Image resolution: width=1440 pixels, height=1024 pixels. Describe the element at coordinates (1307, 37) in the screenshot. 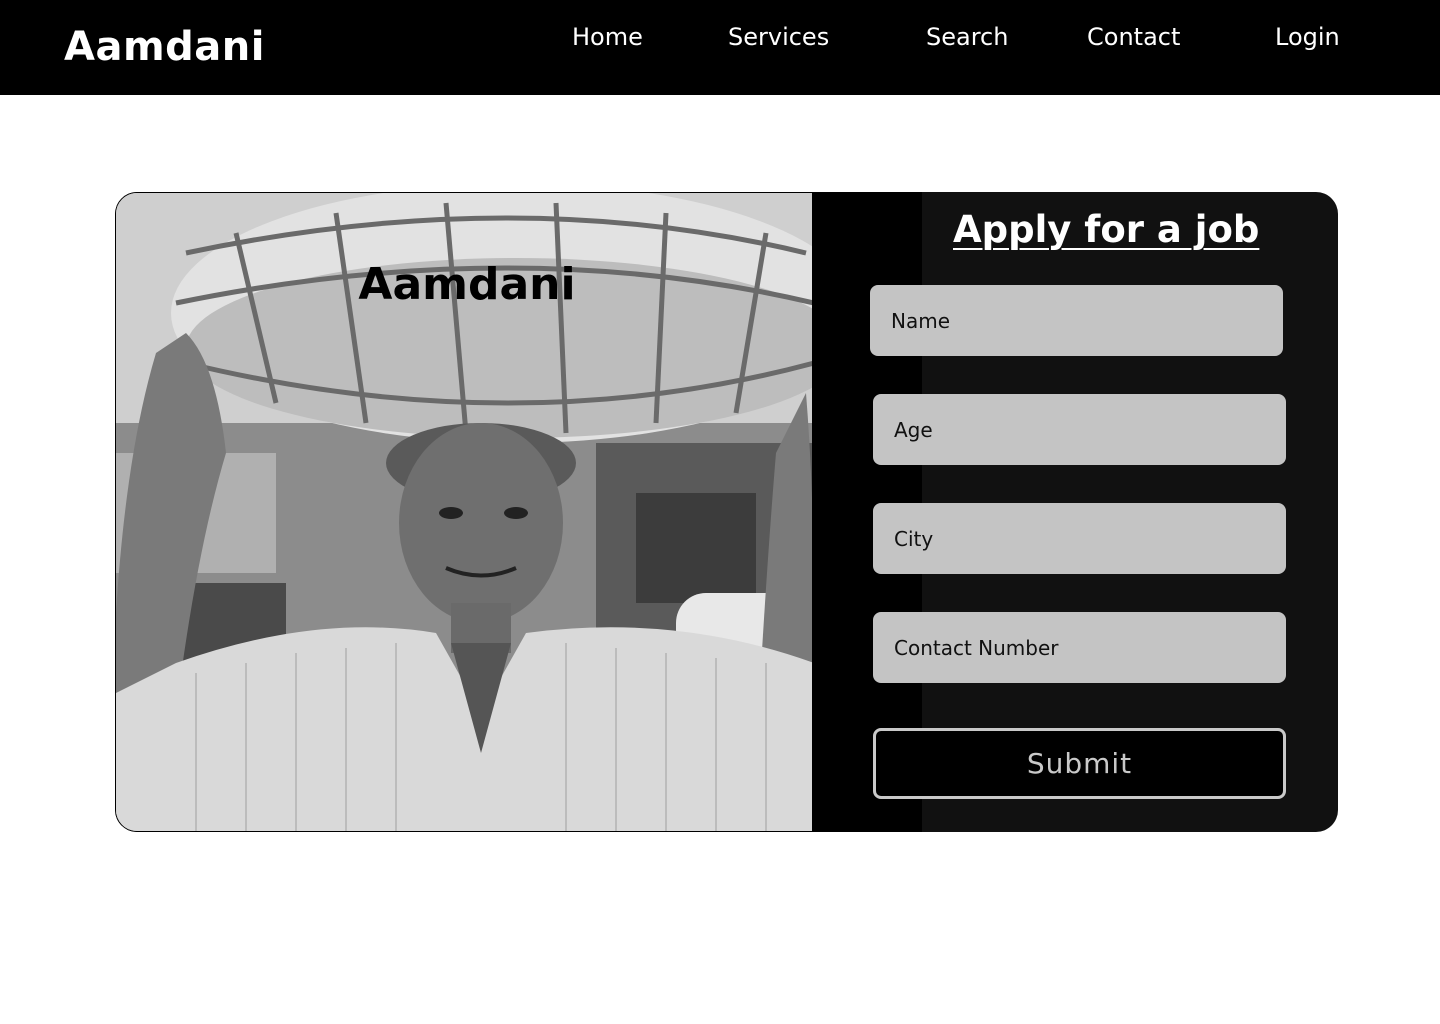

I see `nav-link-login: Login` at that location.